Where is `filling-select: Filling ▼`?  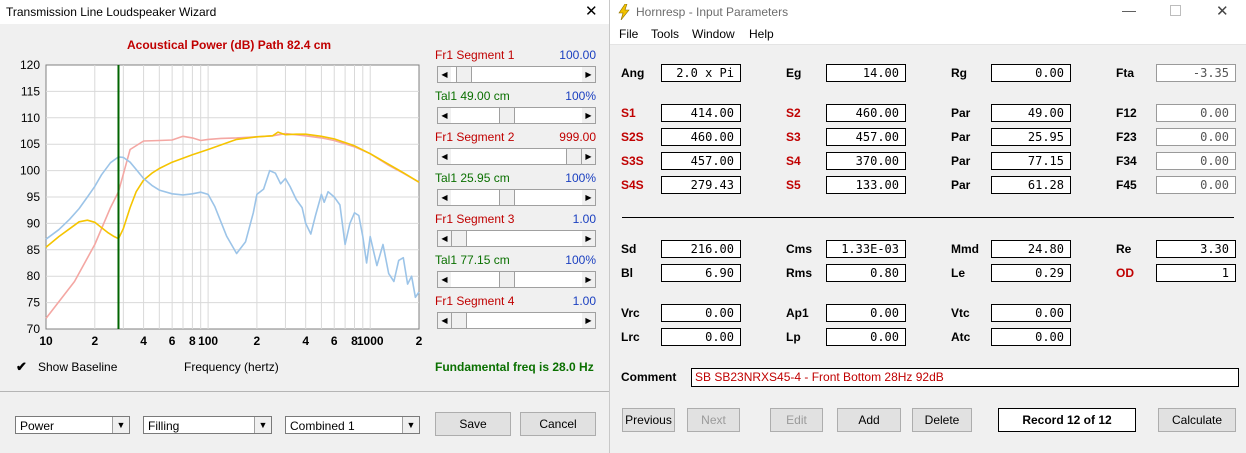 filling-select: Filling ▼ is located at coordinates (207, 425).